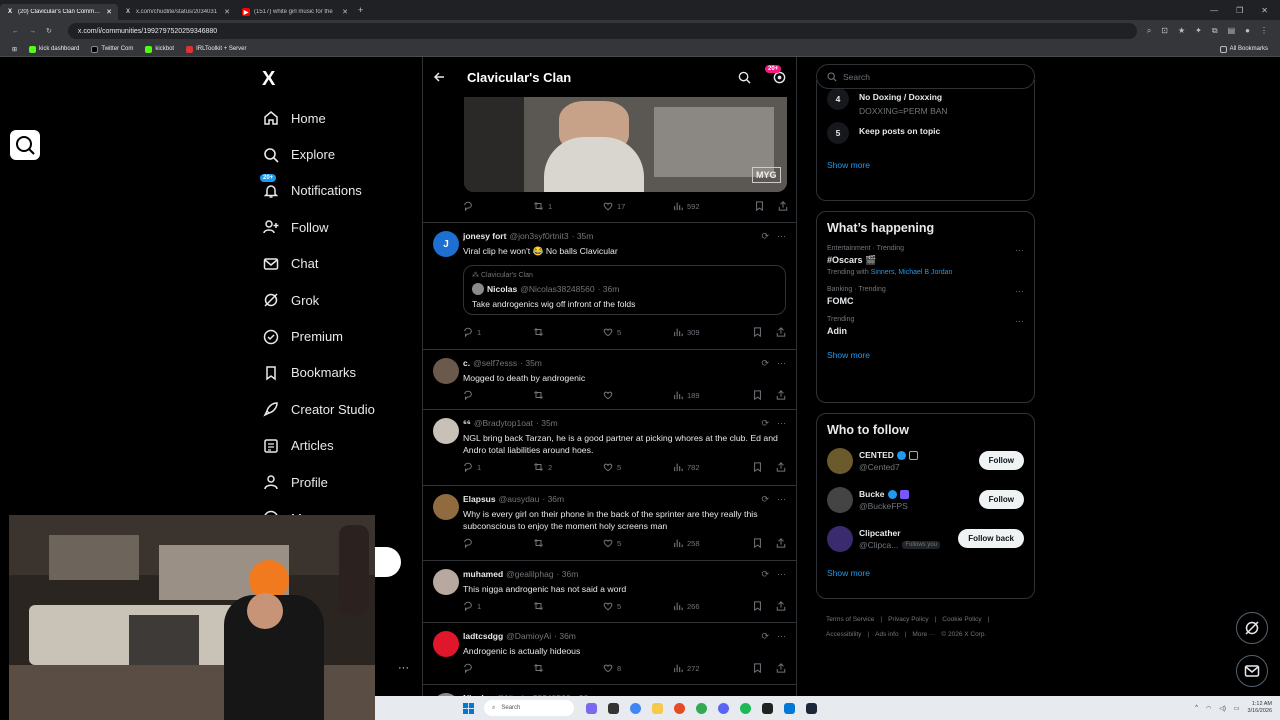  I want to click on forward-icon: →, so click(32, 31).